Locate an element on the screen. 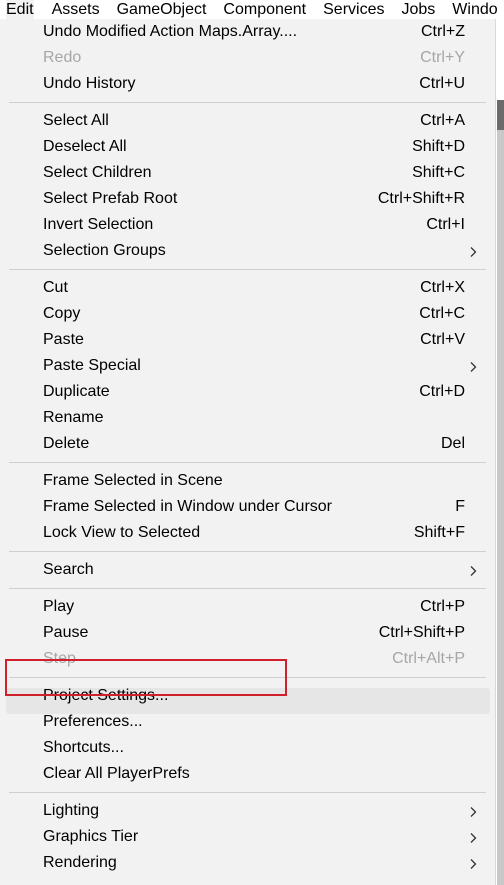  menu-item-frame-selected-in-window-under-cursor: Frame Selected in Window under Cursor F is located at coordinates (247, 507).